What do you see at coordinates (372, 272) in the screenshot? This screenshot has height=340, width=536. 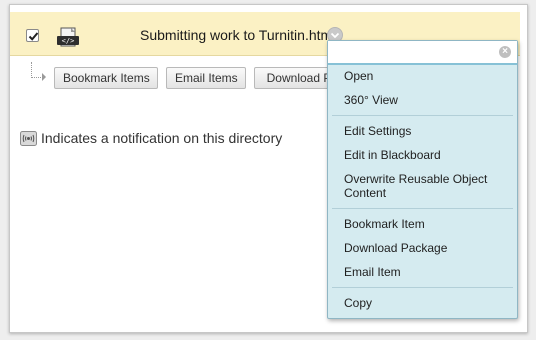 I see `menu-item-email-item: Email Item` at bounding box center [372, 272].